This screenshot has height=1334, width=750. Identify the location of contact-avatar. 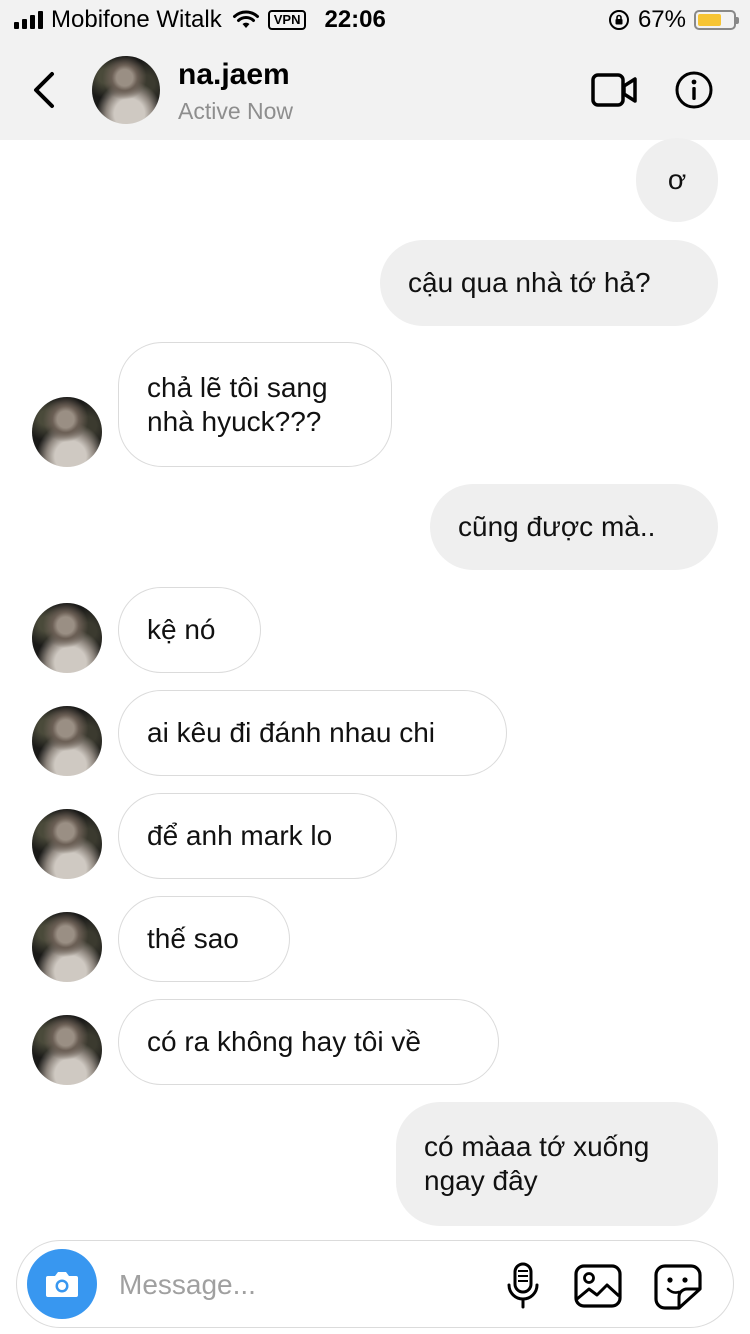
(126, 90).